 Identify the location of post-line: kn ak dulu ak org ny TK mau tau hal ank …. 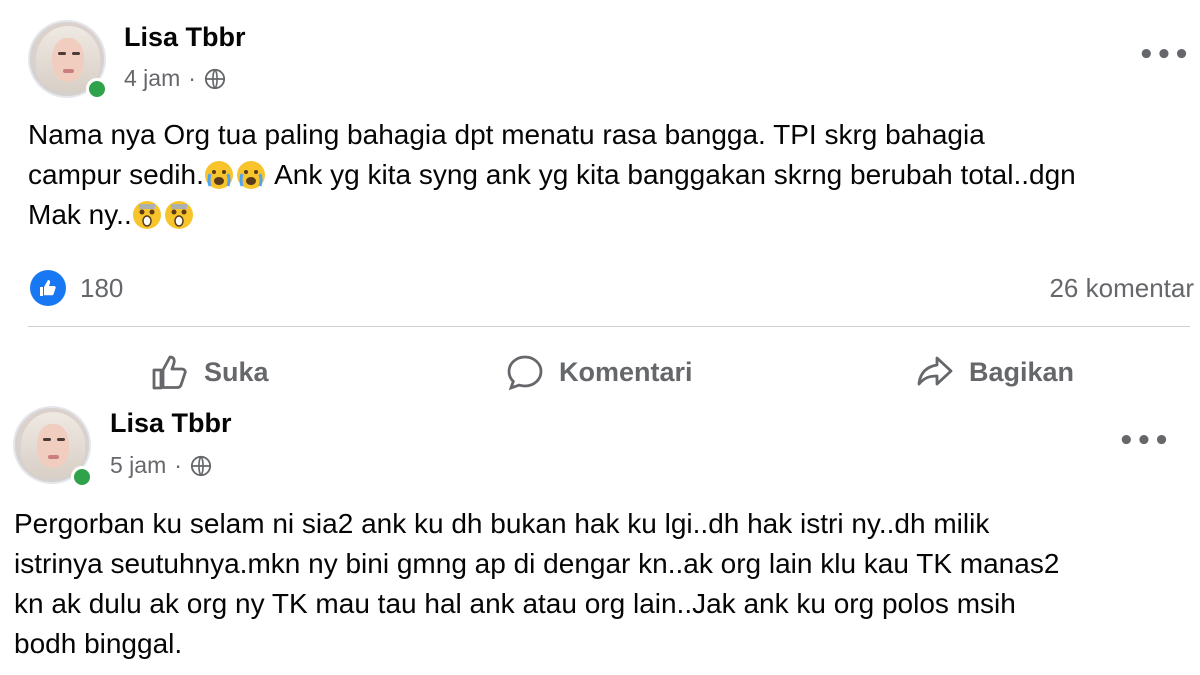
(515, 603).